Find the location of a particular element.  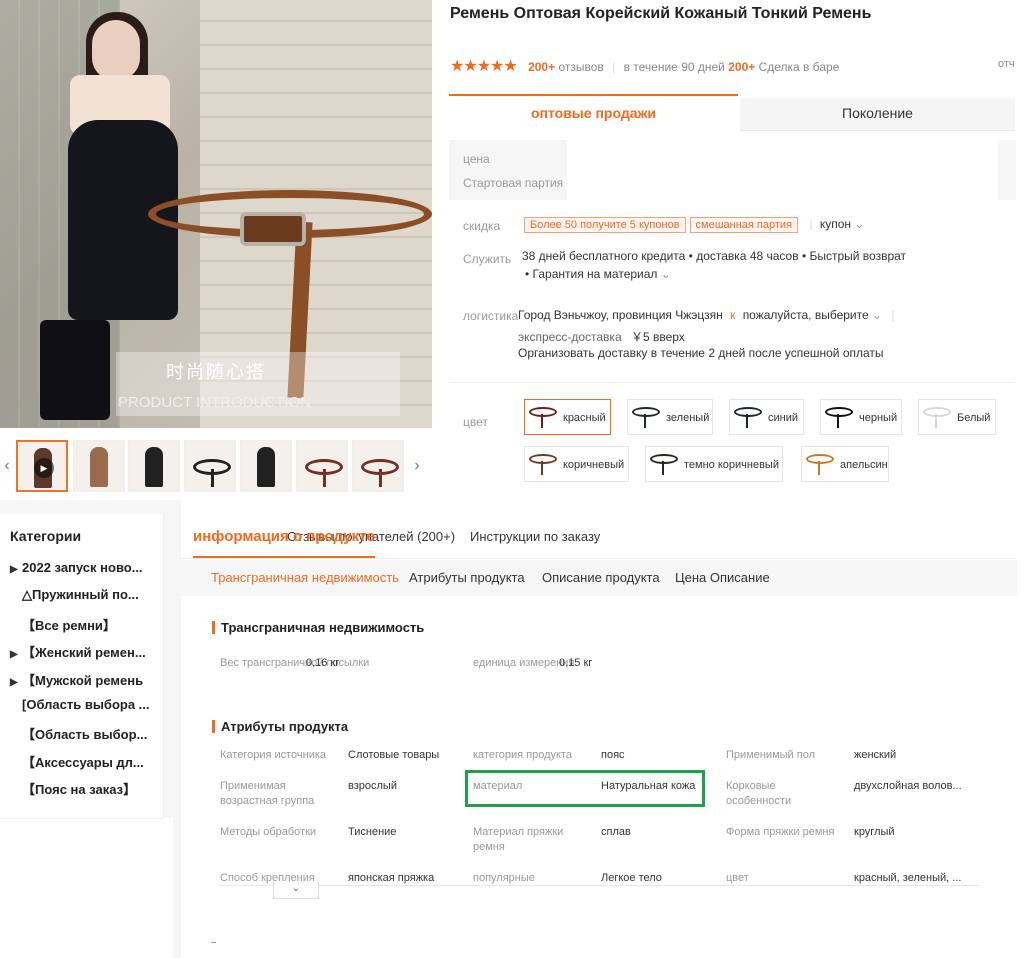

sidebar-category-label: 【Мужской ремень is located at coordinates (83, 680).